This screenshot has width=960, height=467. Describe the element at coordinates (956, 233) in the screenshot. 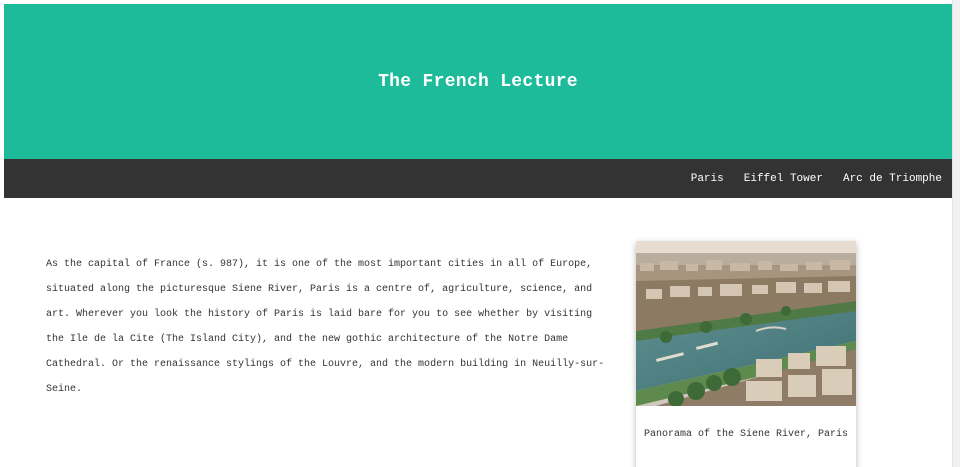

I see `page-scrollbar-edge` at that location.